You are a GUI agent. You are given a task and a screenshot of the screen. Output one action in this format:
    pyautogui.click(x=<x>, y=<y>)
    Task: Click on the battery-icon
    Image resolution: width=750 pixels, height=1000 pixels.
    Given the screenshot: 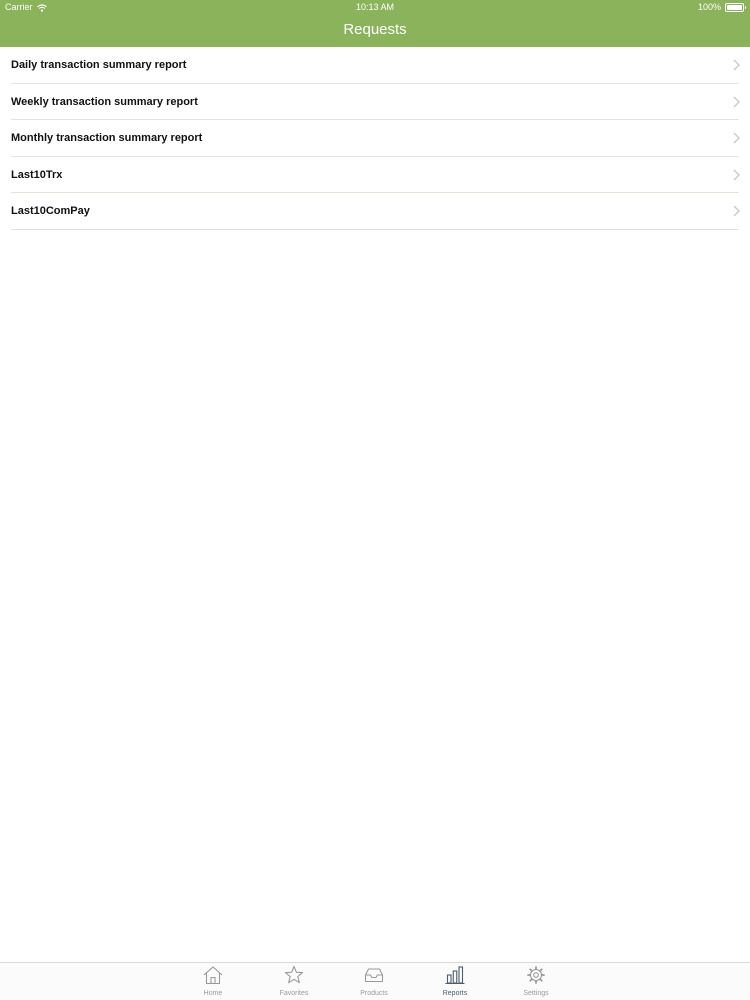 What is the action you would take?
    pyautogui.click(x=735, y=7)
    